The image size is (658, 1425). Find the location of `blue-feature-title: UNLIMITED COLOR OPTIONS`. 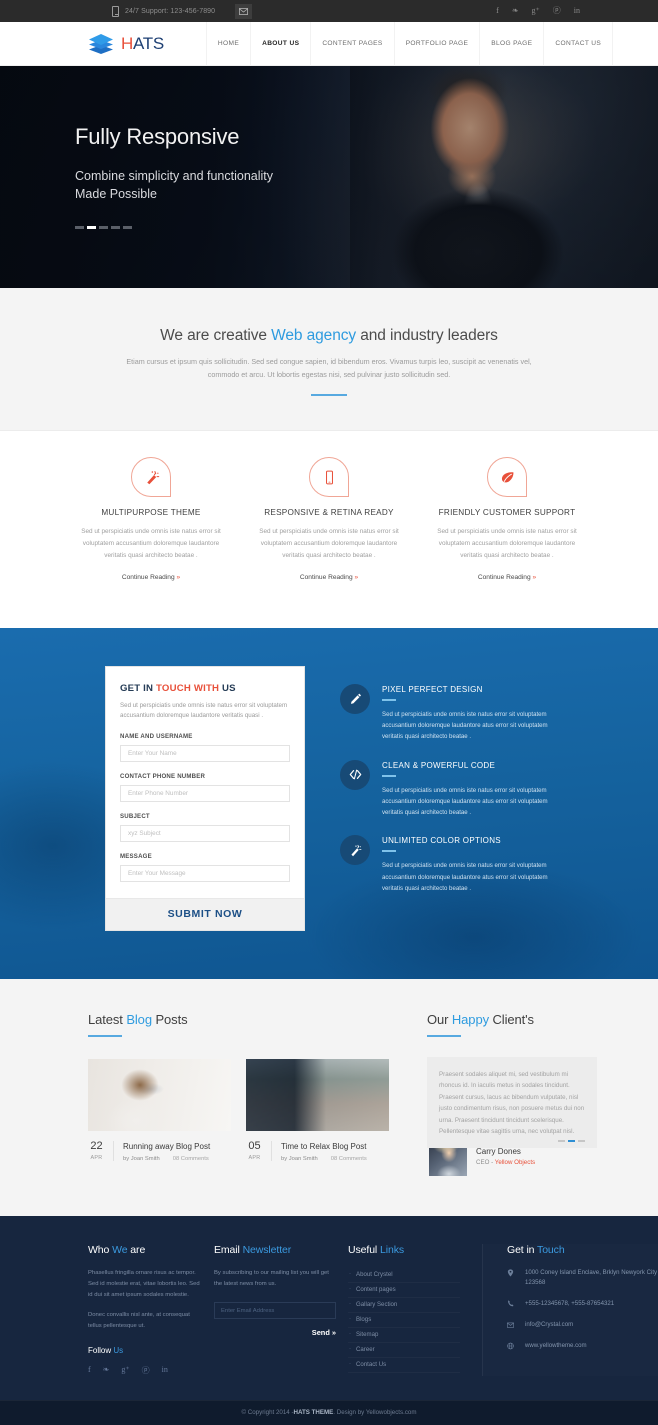

blue-feature-title: UNLIMITED COLOR OPTIONS is located at coordinates (441, 841).